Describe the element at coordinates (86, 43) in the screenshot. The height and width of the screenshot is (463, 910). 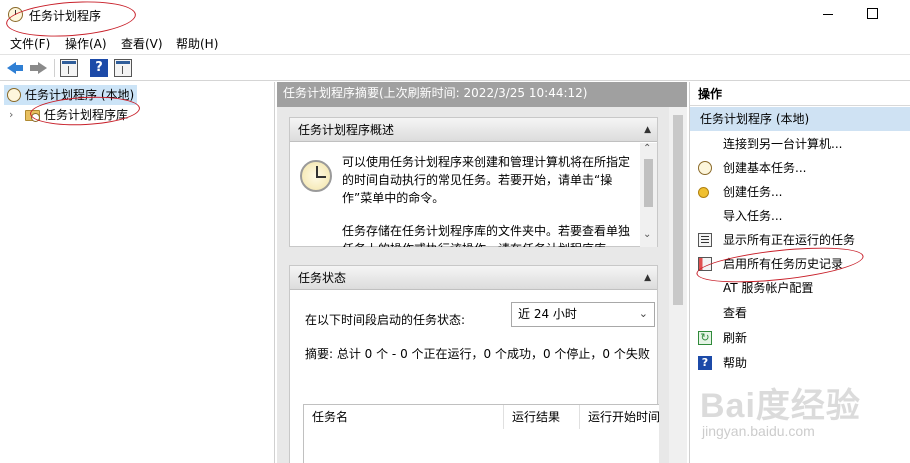
I see `menu-action: 操作(A)` at that location.